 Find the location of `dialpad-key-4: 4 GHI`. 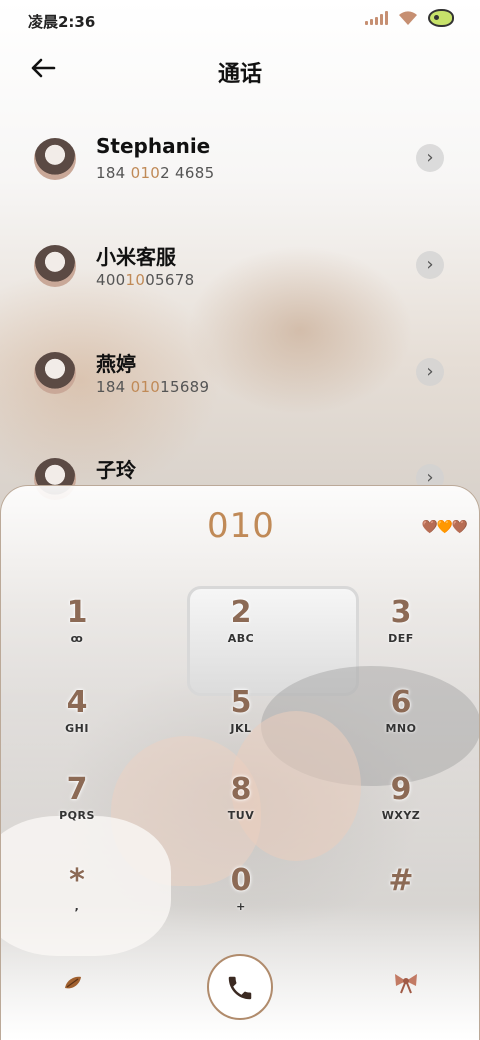

dialpad-key-4: 4 GHI is located at coordinates (77, 726).